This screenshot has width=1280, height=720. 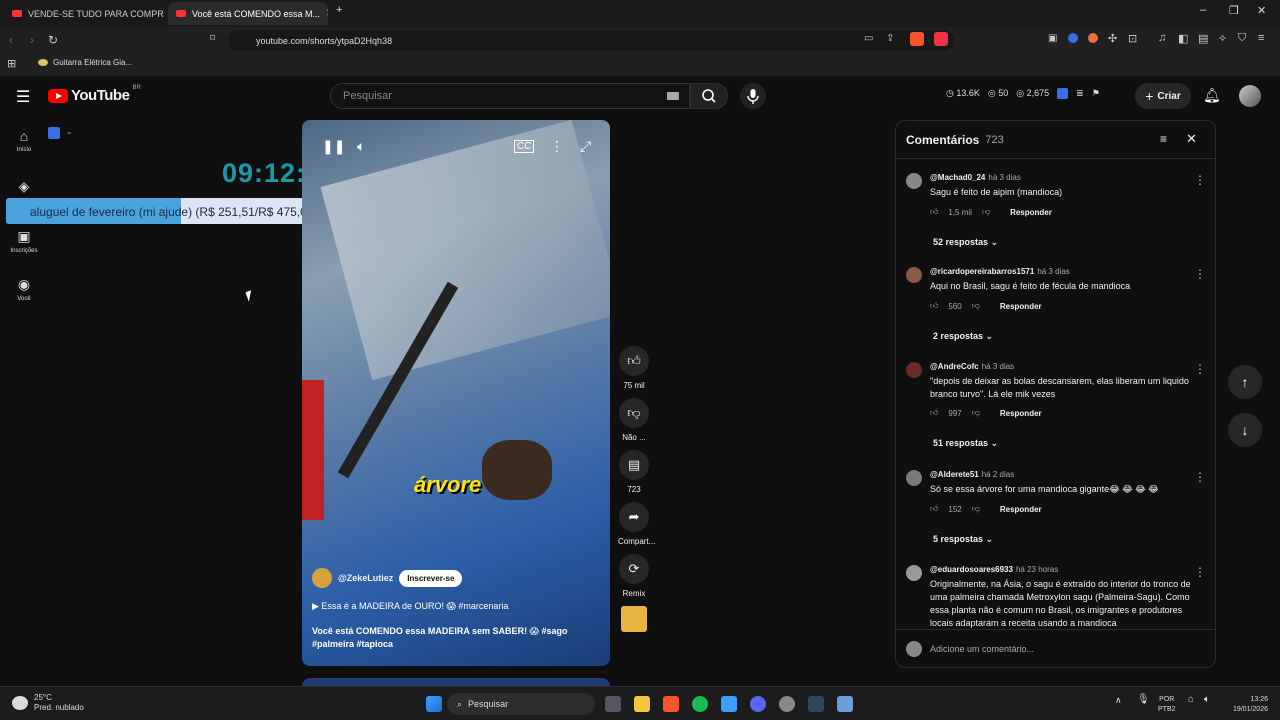 I want to click on microphone-tray-icon: 🎙︎, so click(x=1143, y=700).